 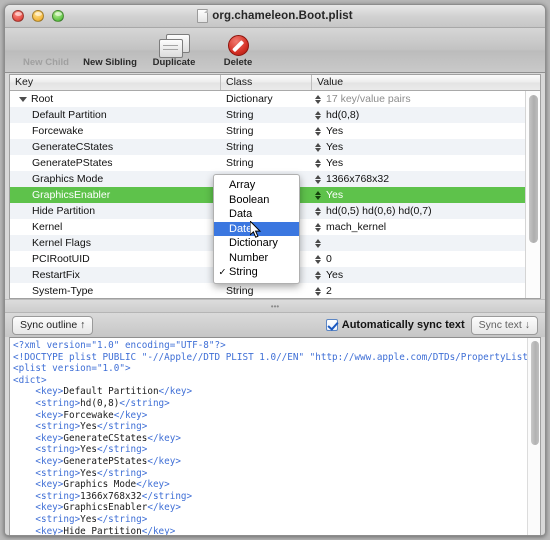 I want to click on row-key-cell: Forcewake, so click(x=115, y=131).